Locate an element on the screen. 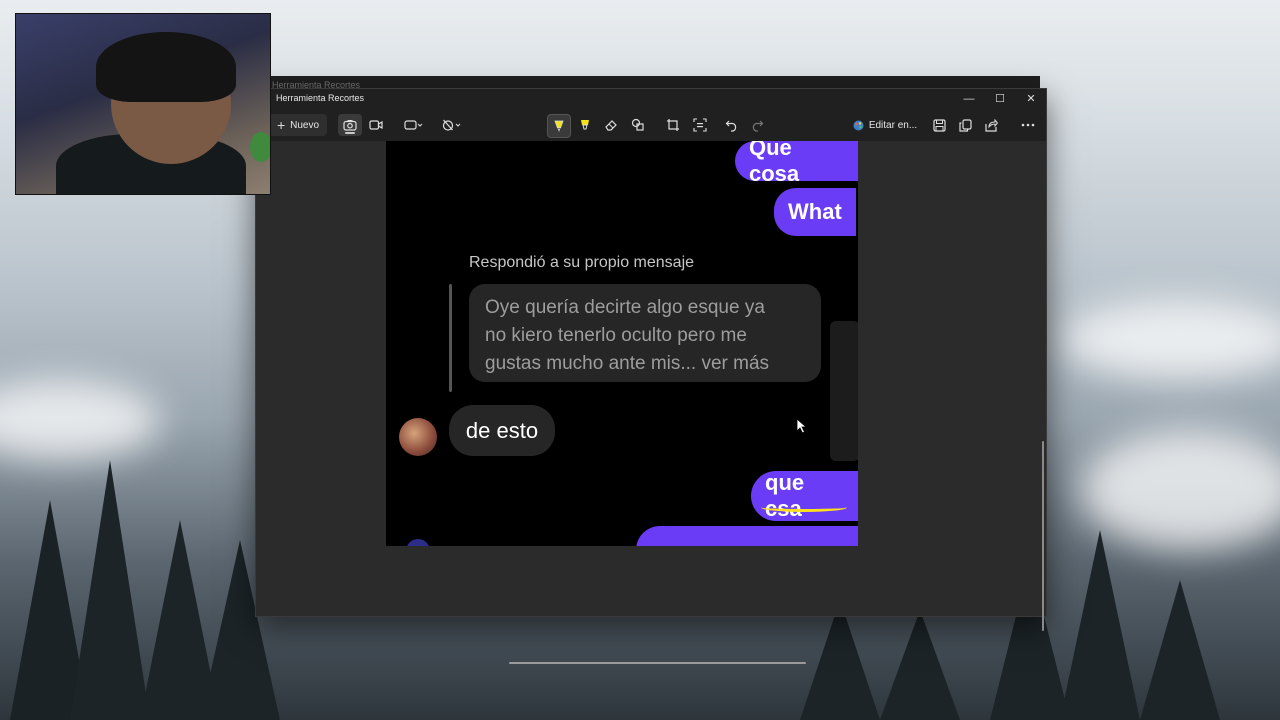 This screenshot has width=1280, height=720. undo-button is located at coordinates (732, 125).